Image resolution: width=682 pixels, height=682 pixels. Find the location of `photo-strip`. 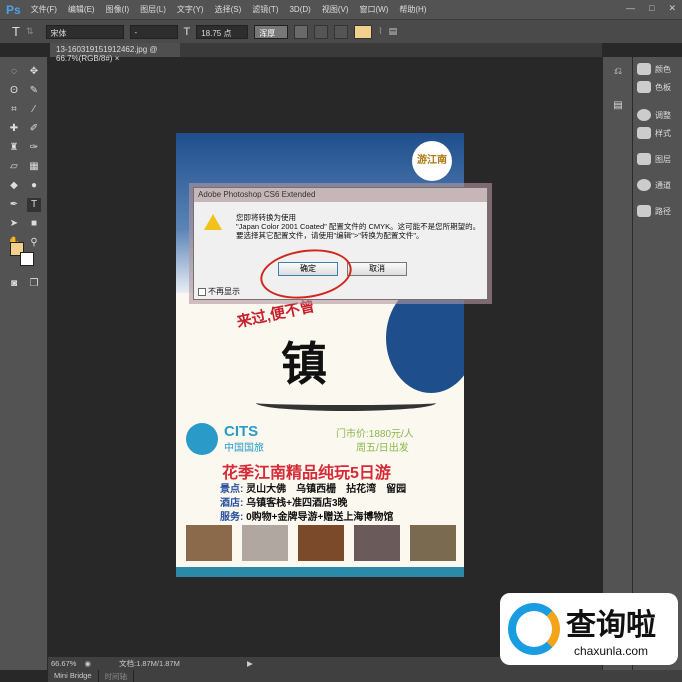

photo-strip is located at coordinates (321, 543).